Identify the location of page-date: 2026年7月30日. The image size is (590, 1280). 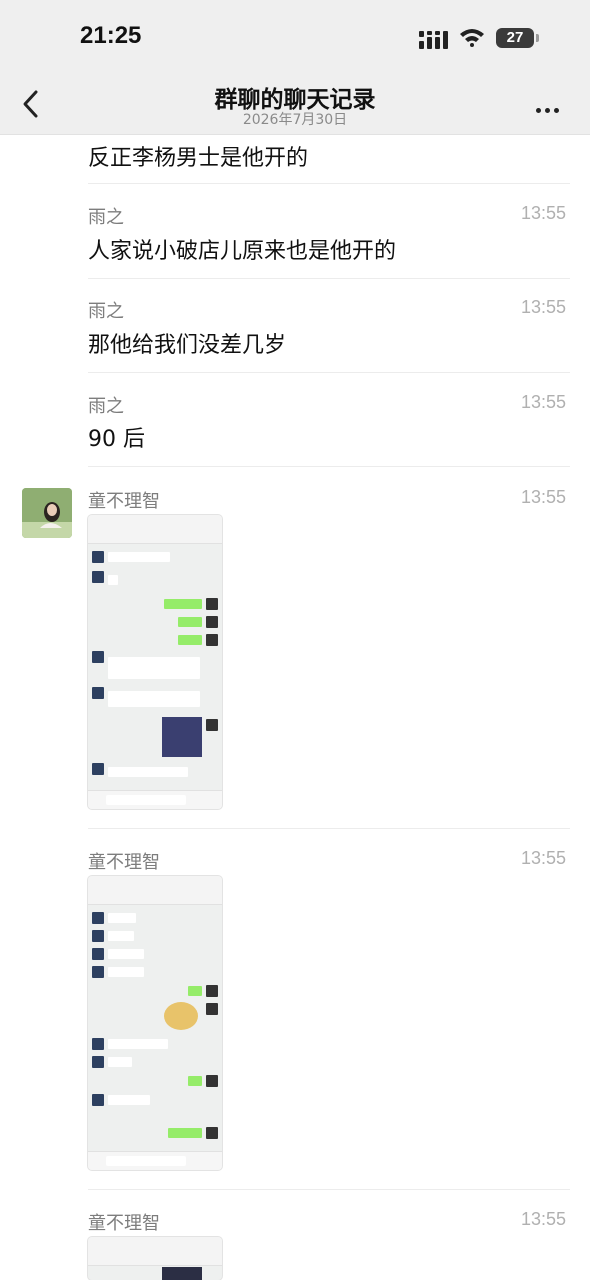
(295, 120).